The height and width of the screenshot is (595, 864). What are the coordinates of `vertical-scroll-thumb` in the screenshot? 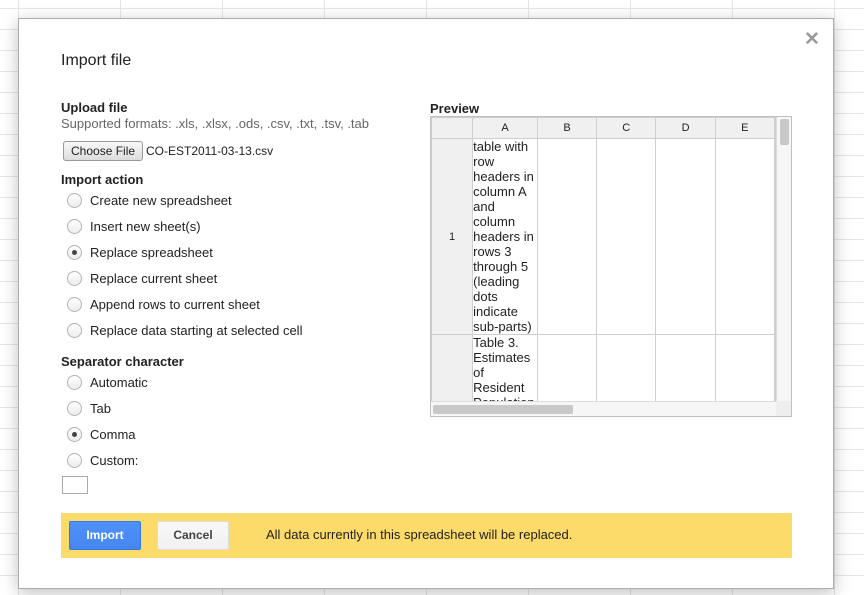 It's located at (784, 132).